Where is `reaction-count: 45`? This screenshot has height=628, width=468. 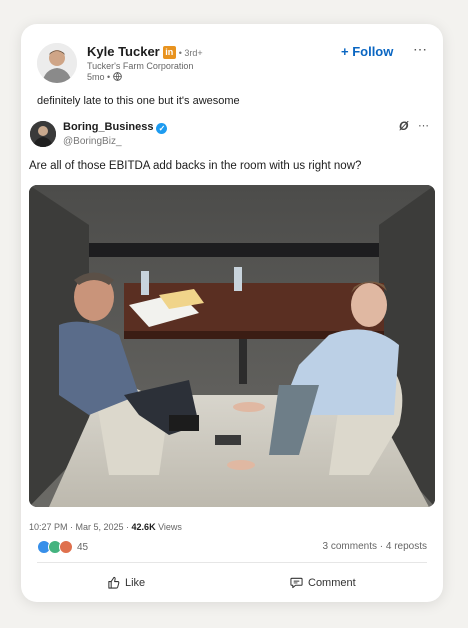 reaction-count: 45 is located at coordinates (83, 547).